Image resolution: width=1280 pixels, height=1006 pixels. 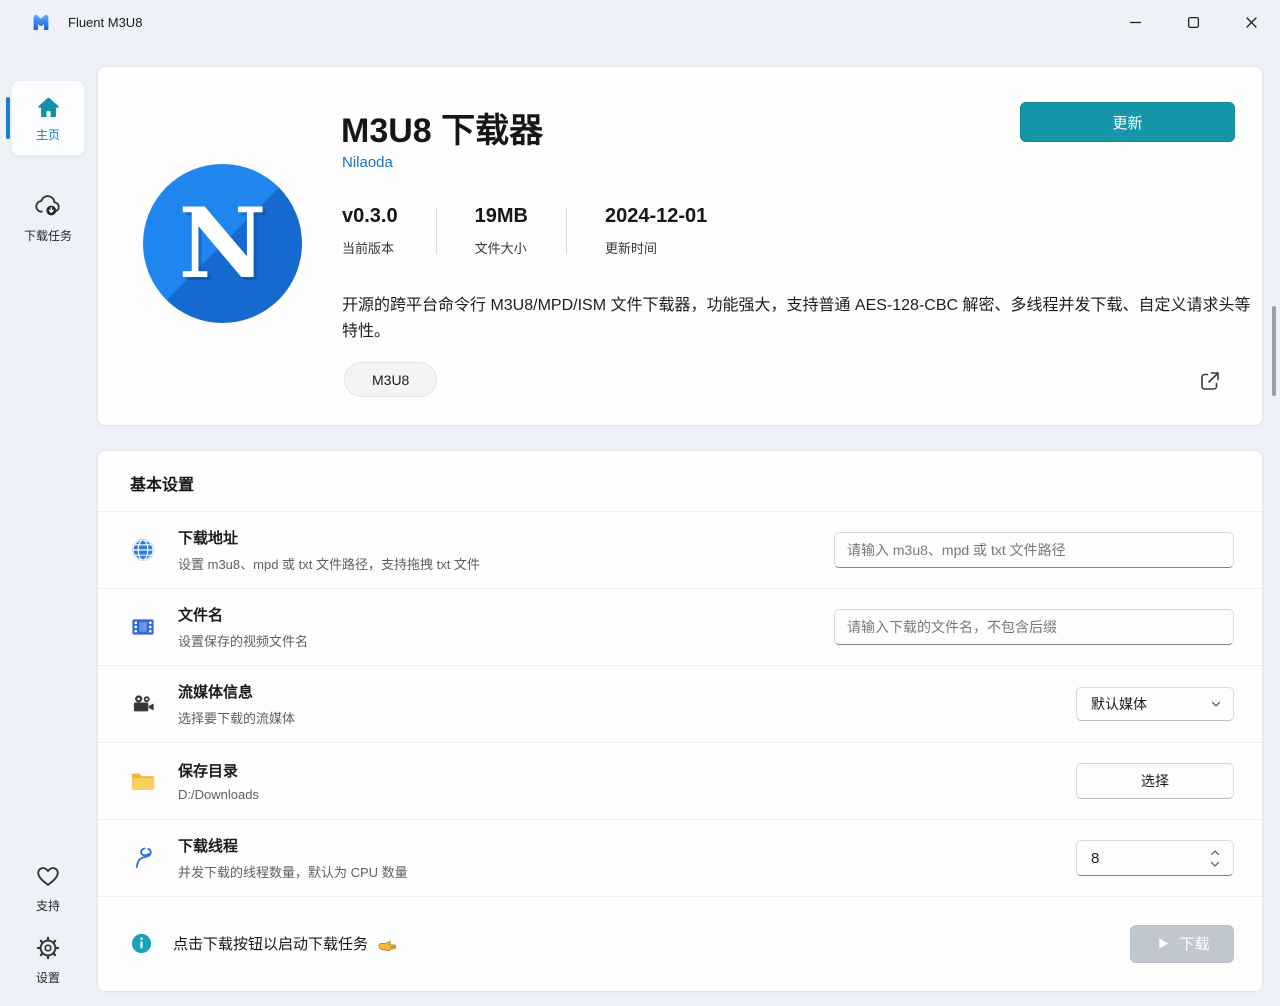 I want to click on sidebar-item-label: 主页, so click(x=47, y=134).